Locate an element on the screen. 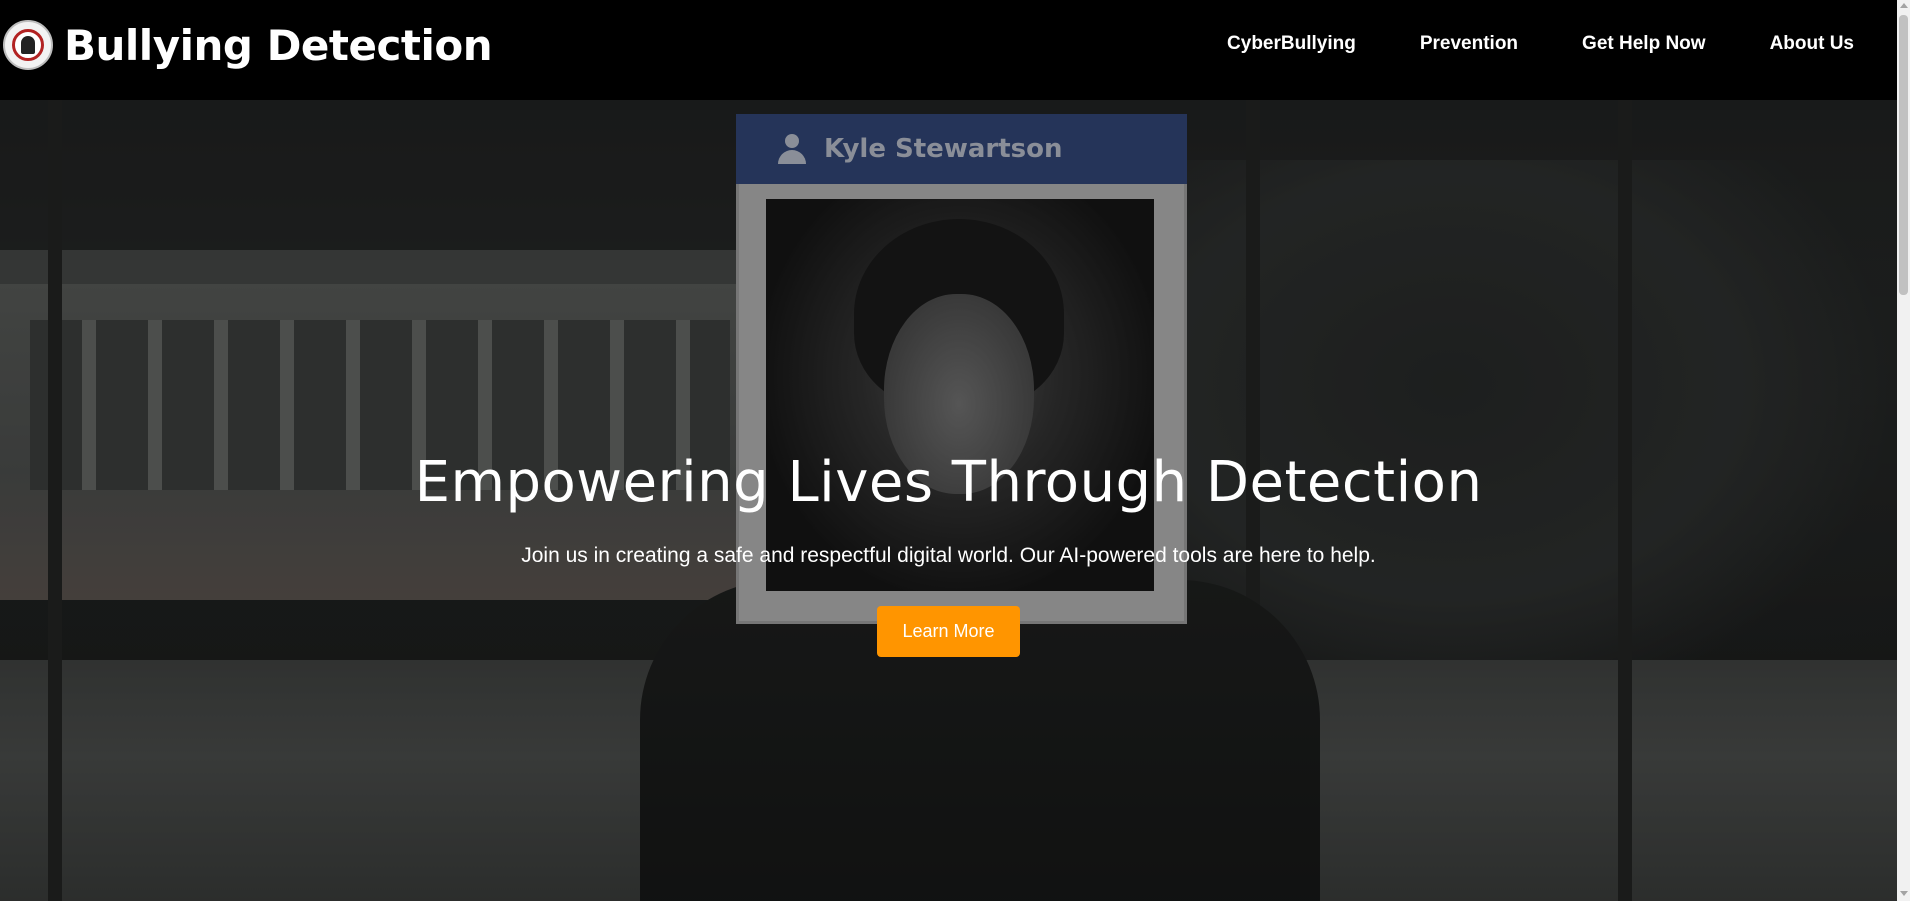 Image resolution: width=1910 pixels, height=901 pixels. logo-icon is located at coordinates (28, 45).